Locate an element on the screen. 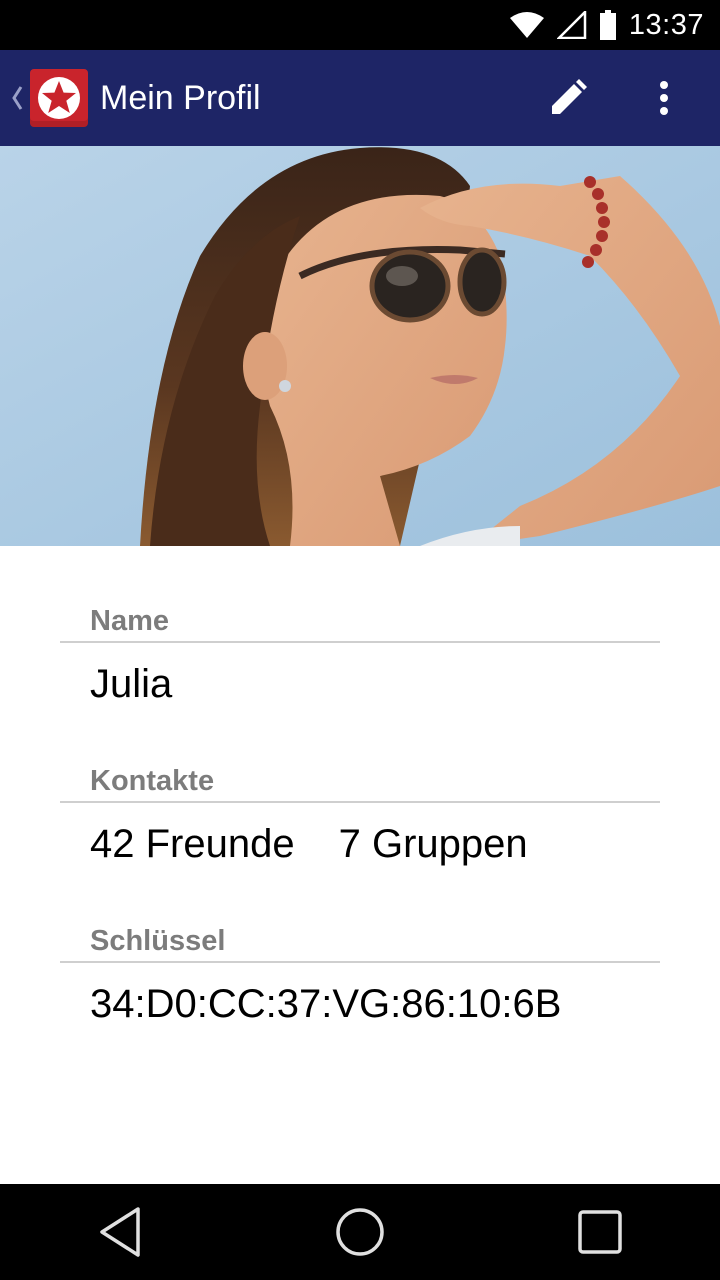 The image size is (720, 1280). signal-icon is located at coordinates (571, 25).